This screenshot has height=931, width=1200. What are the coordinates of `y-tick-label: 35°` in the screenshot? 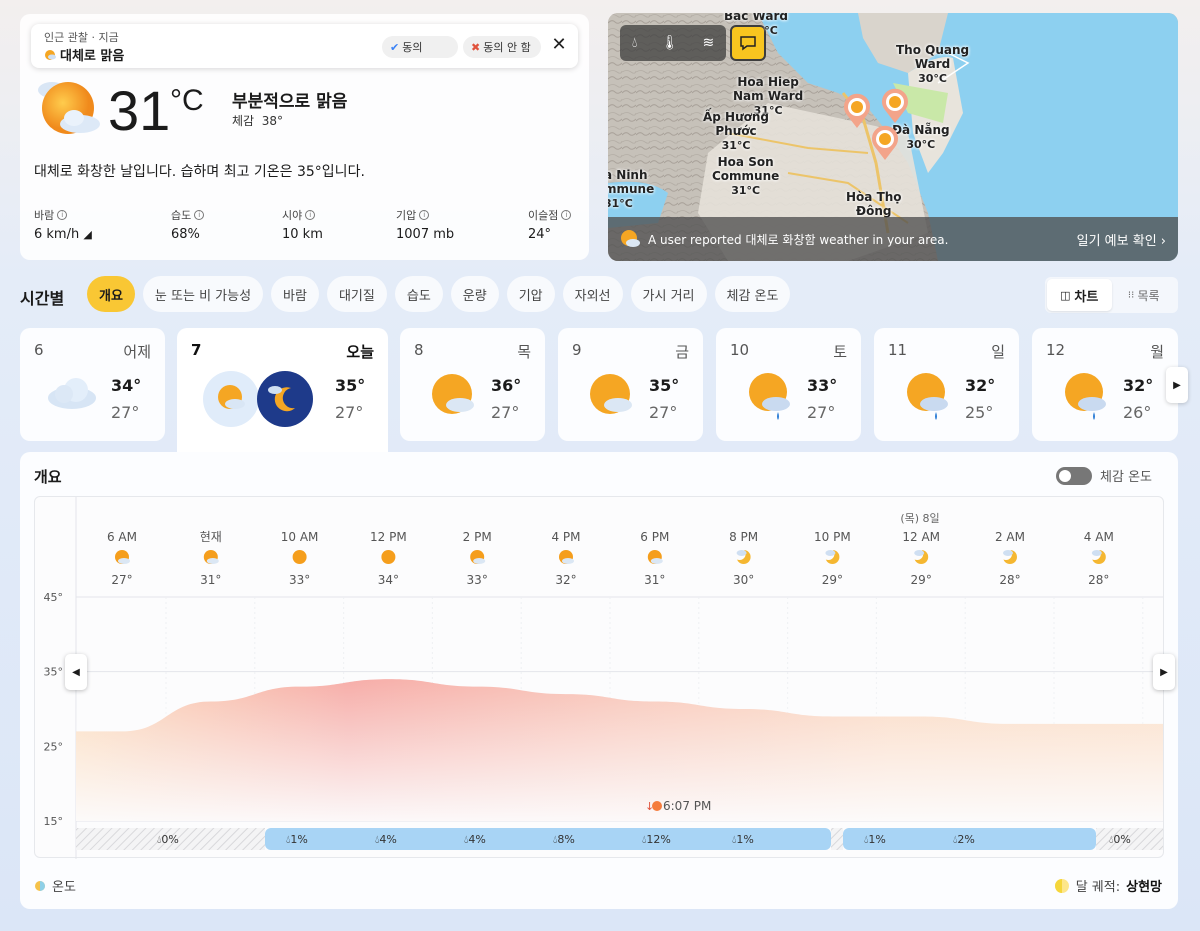 It's located at (54, 672).